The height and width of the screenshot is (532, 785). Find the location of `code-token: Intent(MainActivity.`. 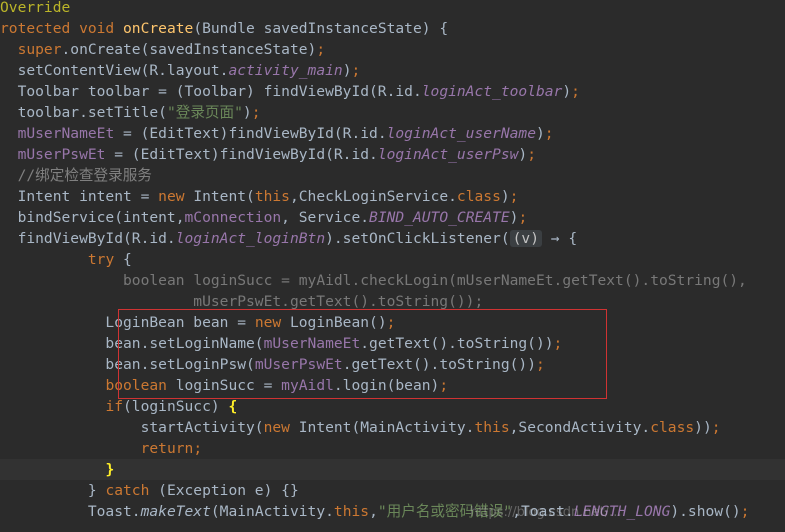

code-token: Intent(MainActivity. is located at coordinates (386, 427).